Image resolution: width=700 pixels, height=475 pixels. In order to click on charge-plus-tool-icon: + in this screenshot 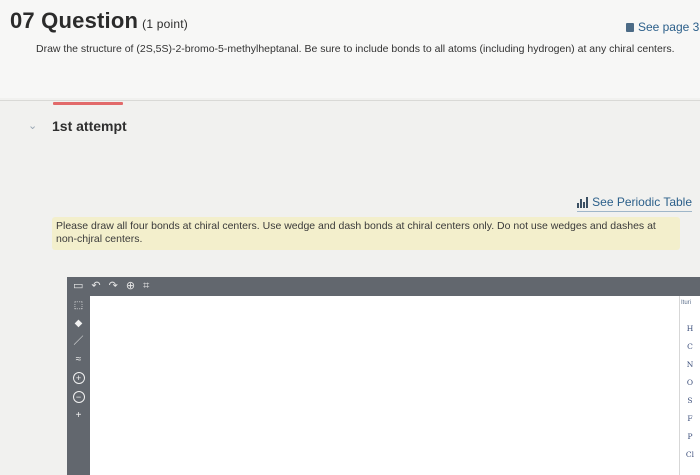, I will do `click(78, 378)`.